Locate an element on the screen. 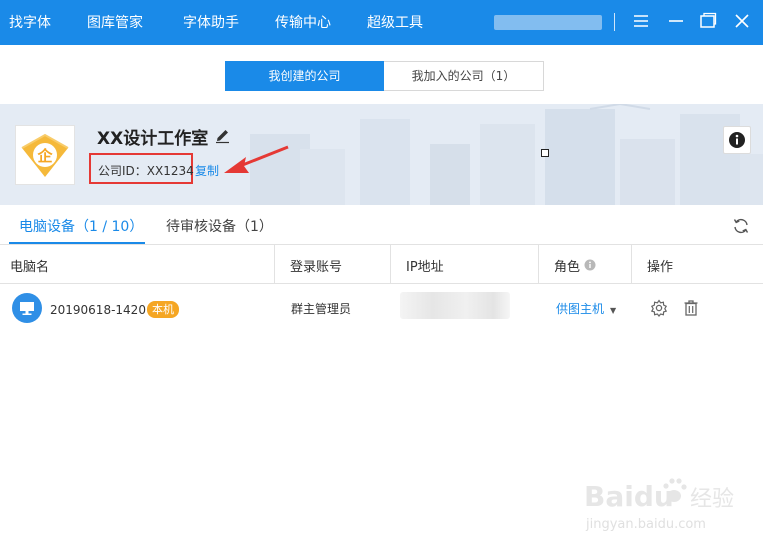 The image size is (763, 552). table-top-border is located at coordinates (381, 244).